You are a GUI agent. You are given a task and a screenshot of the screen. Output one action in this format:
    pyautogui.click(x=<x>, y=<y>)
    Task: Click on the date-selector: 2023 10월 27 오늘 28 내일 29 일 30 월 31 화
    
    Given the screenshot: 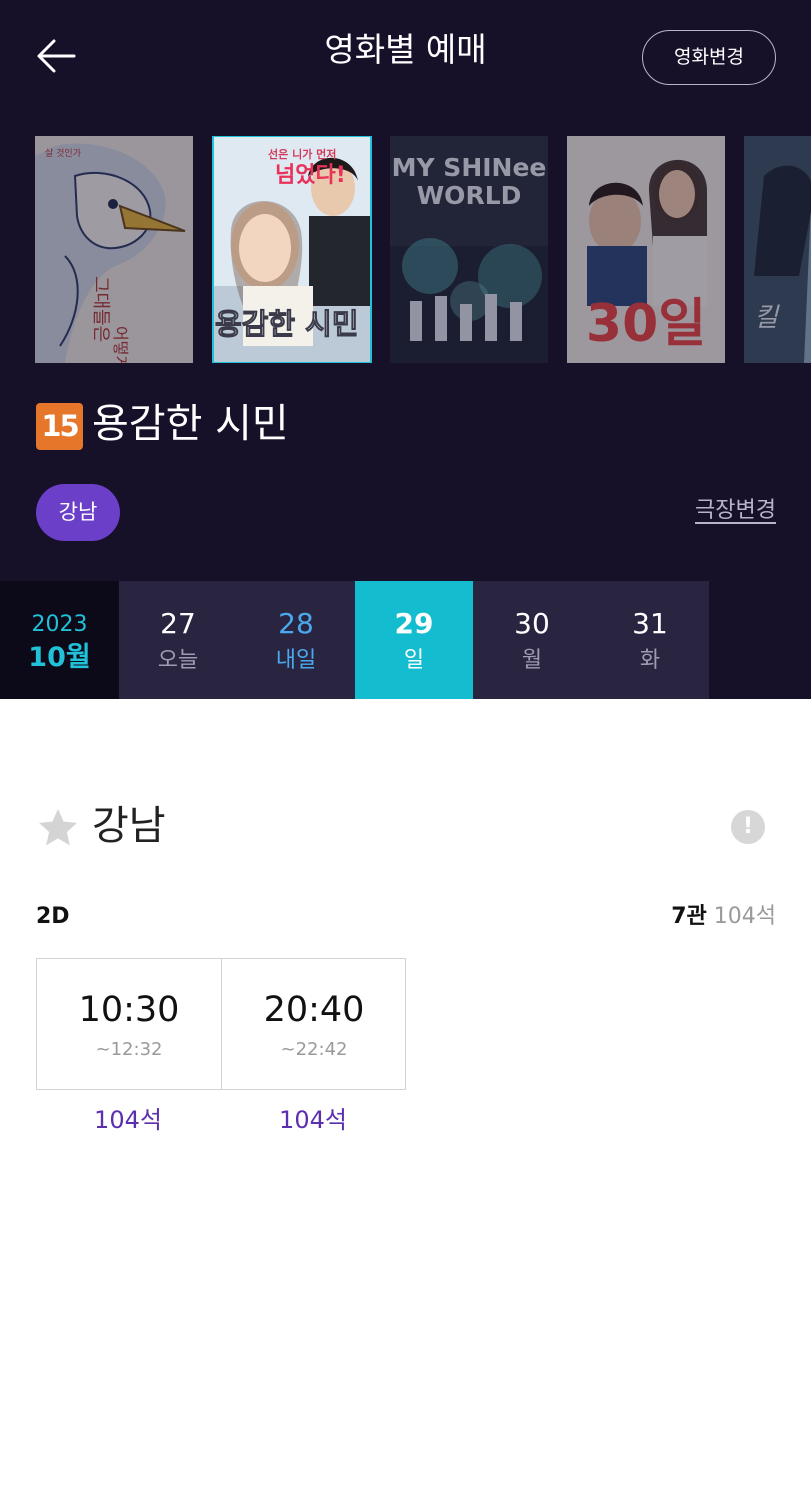 What is the action you would take?
    pyautogui.click(x=405, y=640)
    